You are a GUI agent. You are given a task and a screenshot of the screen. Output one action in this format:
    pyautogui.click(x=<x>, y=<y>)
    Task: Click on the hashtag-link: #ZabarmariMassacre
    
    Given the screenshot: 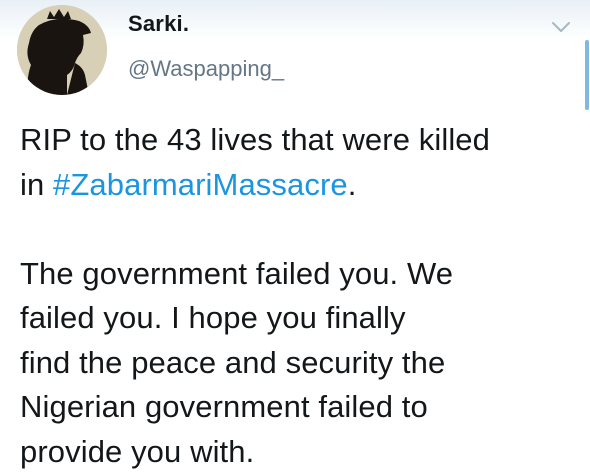 What is the action you would take?
    pyautogui.click(x=200, y=184)
    